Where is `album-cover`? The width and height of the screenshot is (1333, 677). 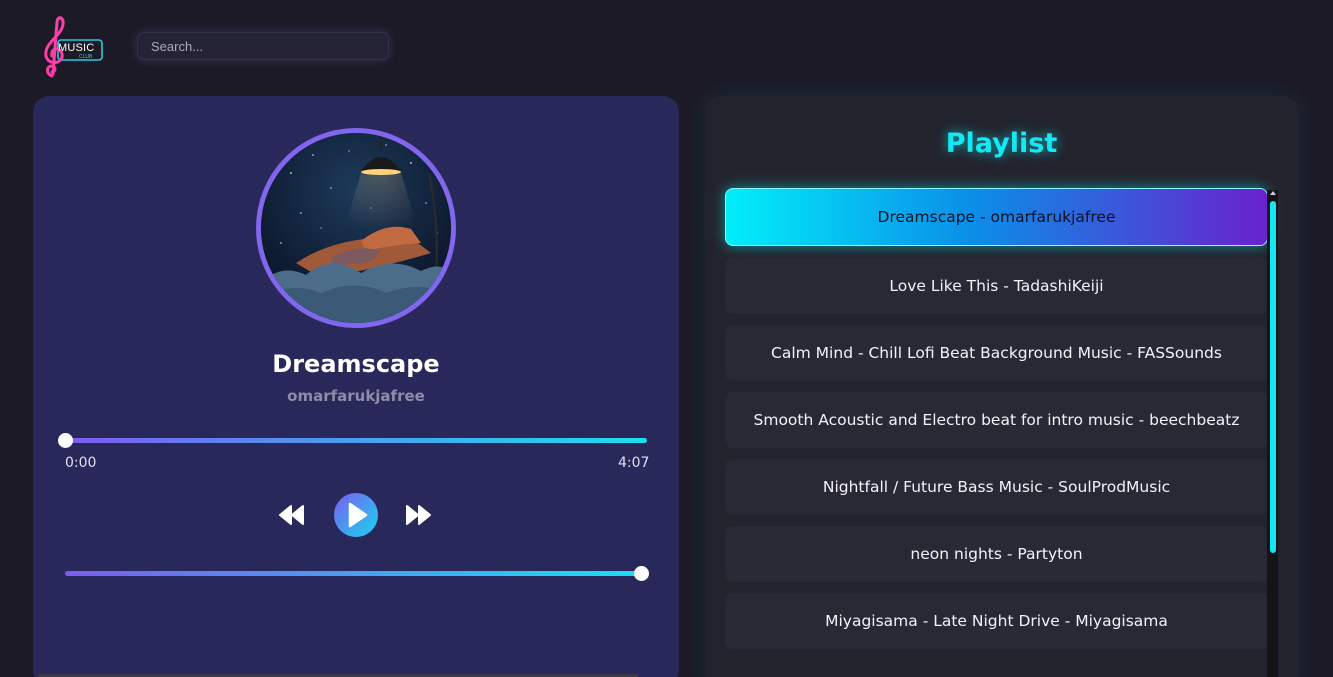
album-cover is located at coordinates (356, 228).